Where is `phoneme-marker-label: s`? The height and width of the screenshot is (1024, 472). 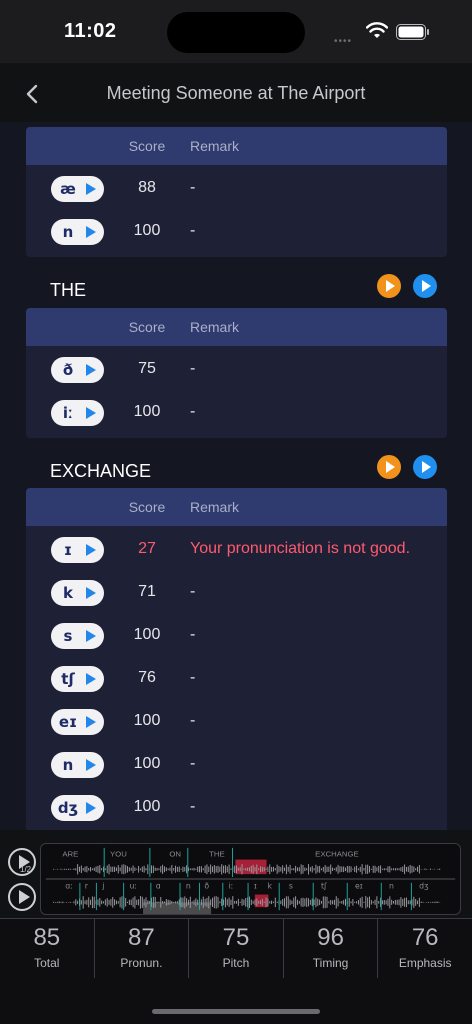
phoneme-marker-label: s is located at coordinates (291, 886).